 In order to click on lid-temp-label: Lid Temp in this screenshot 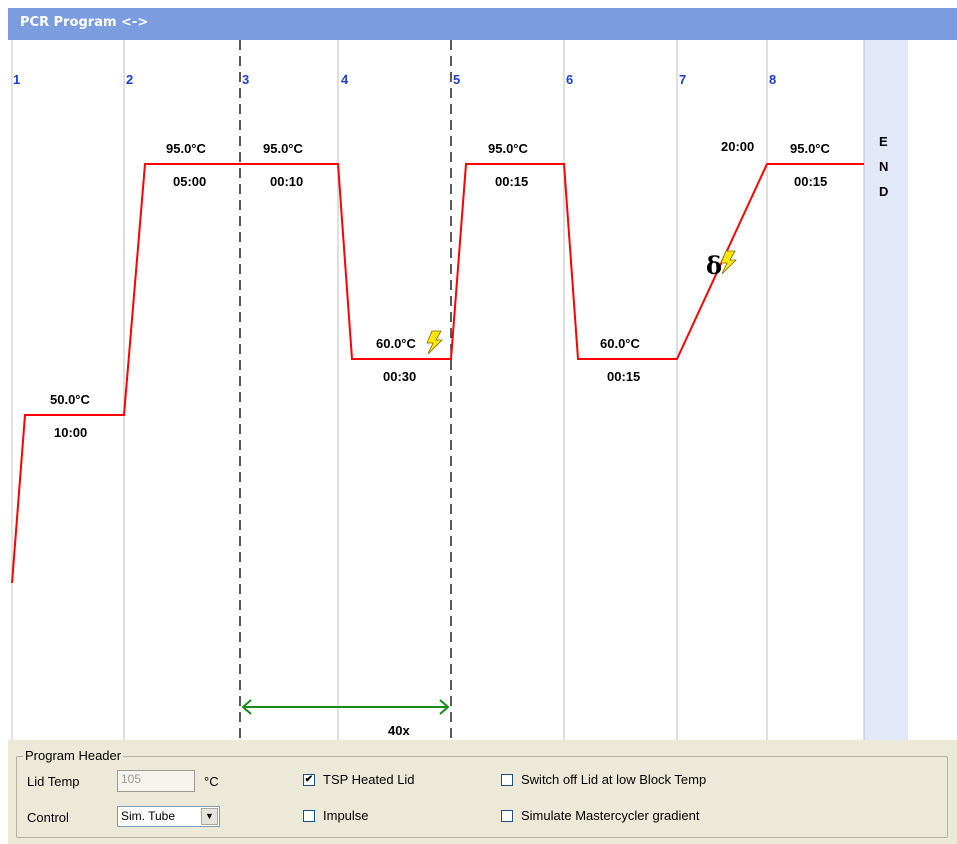, I will do `click(53, 781)`.